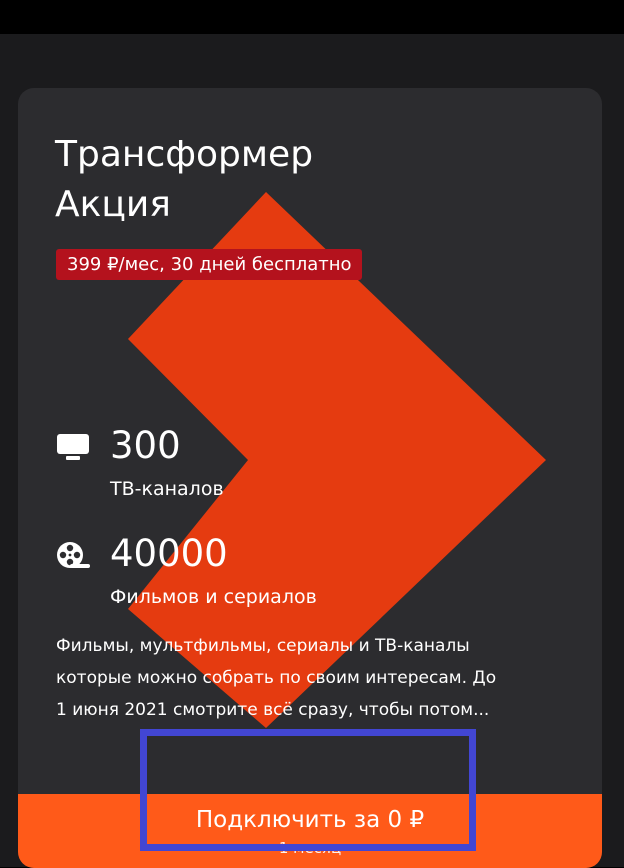 The width and height of the screenshot is (624, 868). What do you see at coordinates (145, 445) in the screenshot?
I see `tv-channels-count: 300` at bounding box center [145, 445].